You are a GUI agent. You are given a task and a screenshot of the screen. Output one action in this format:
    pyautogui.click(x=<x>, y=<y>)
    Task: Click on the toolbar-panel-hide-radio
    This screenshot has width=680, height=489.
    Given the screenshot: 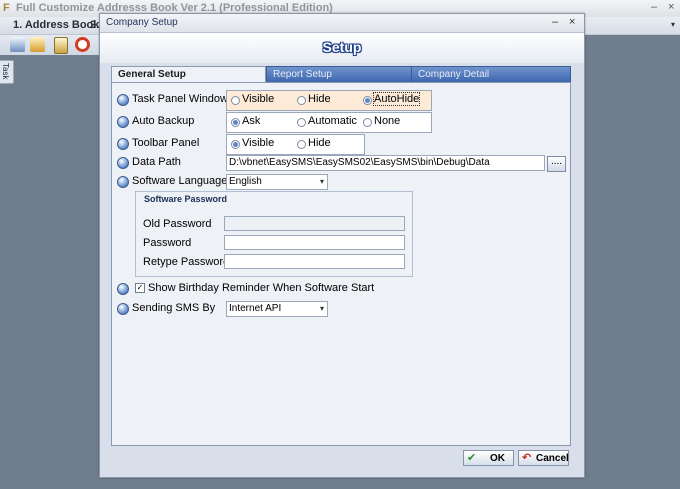 What is the action you would take?
    pyautogui.click(x=301, y=144)
    